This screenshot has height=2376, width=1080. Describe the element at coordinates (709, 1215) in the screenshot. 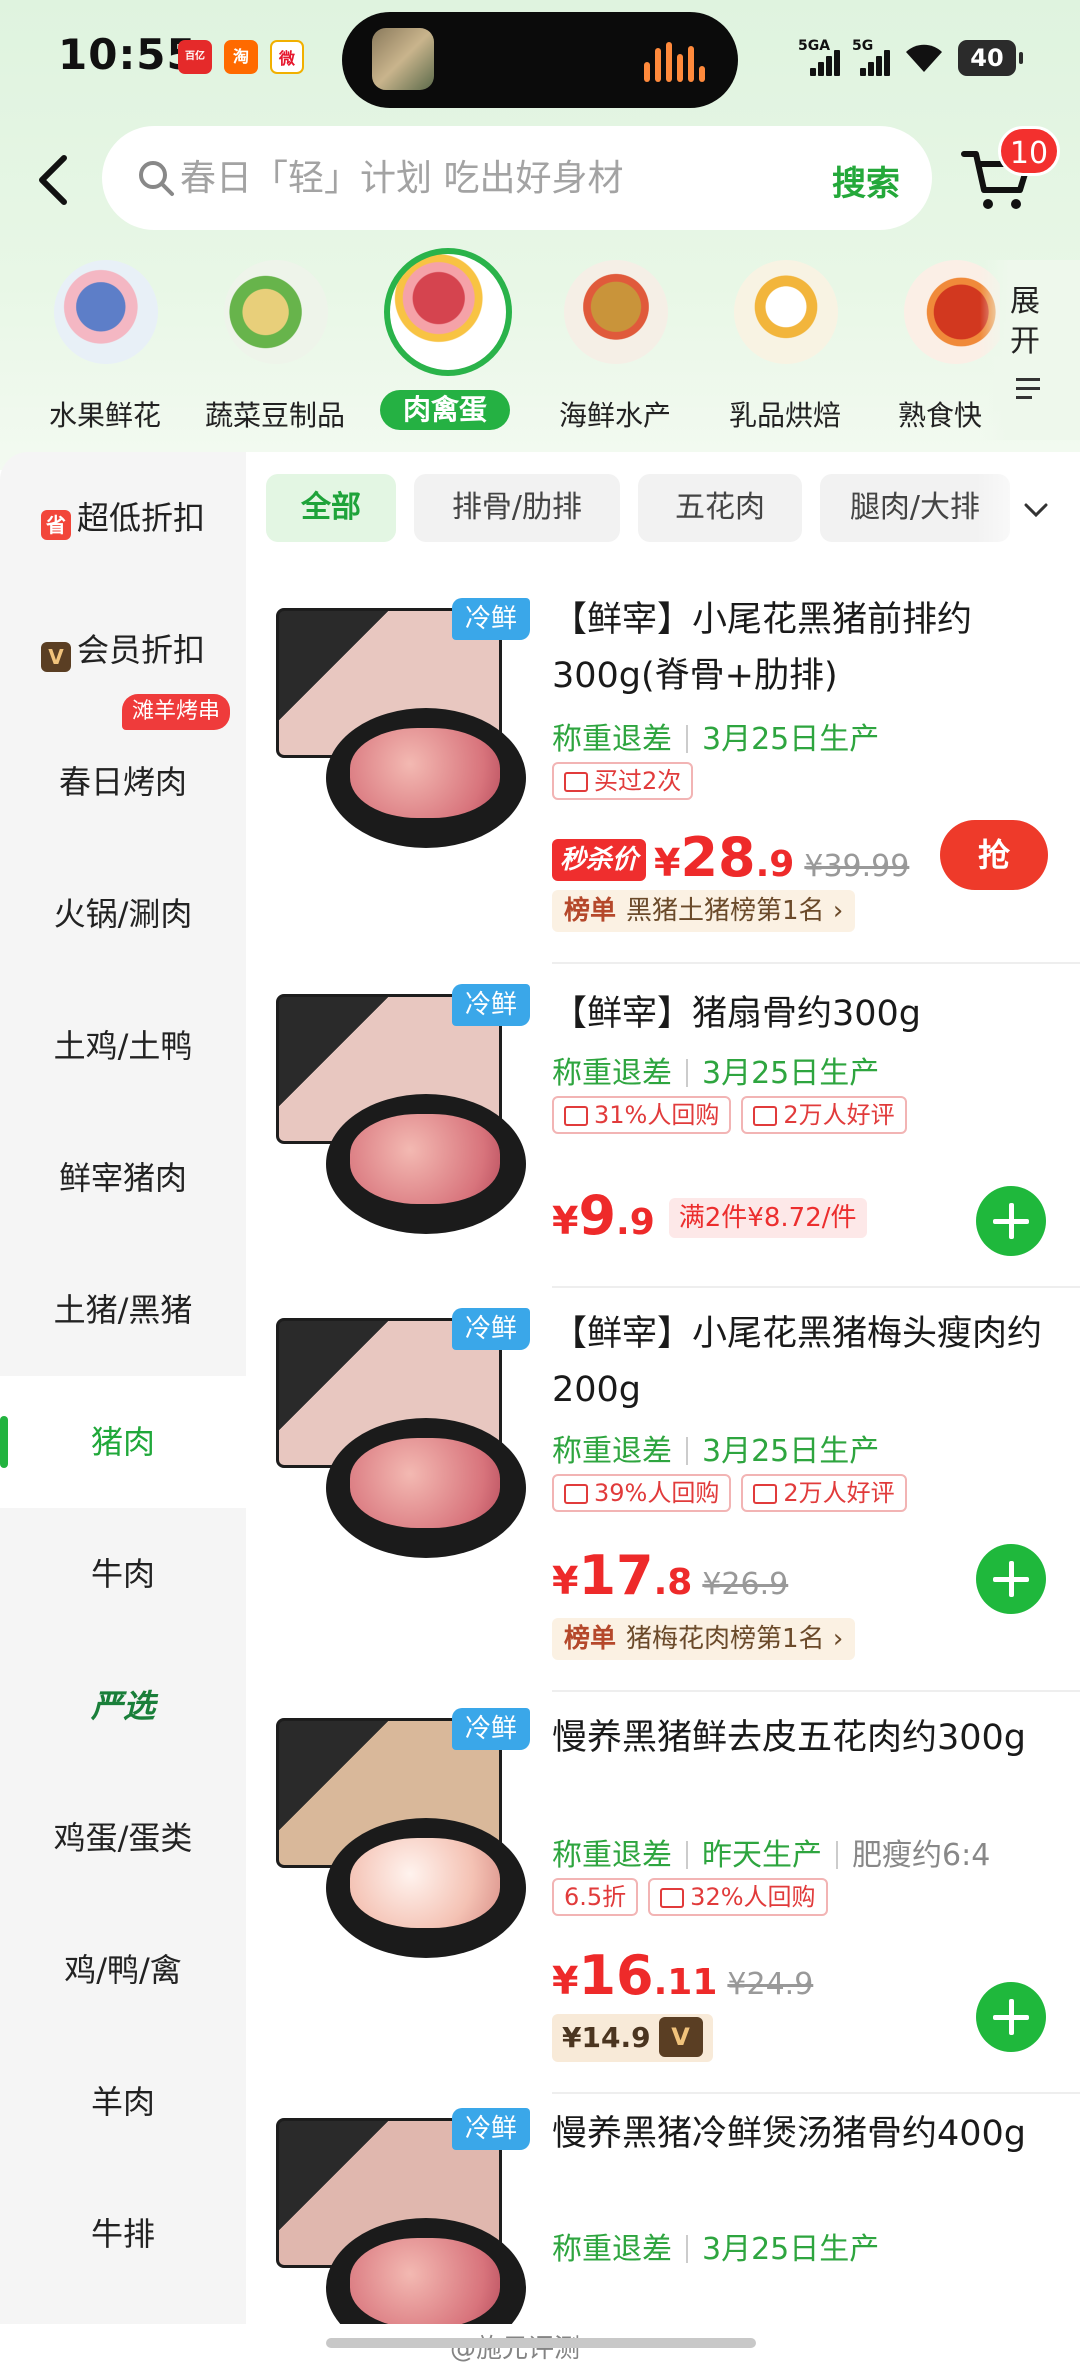

I see `product-price: ¥9.9 满2件¥8.72/件` at that location.